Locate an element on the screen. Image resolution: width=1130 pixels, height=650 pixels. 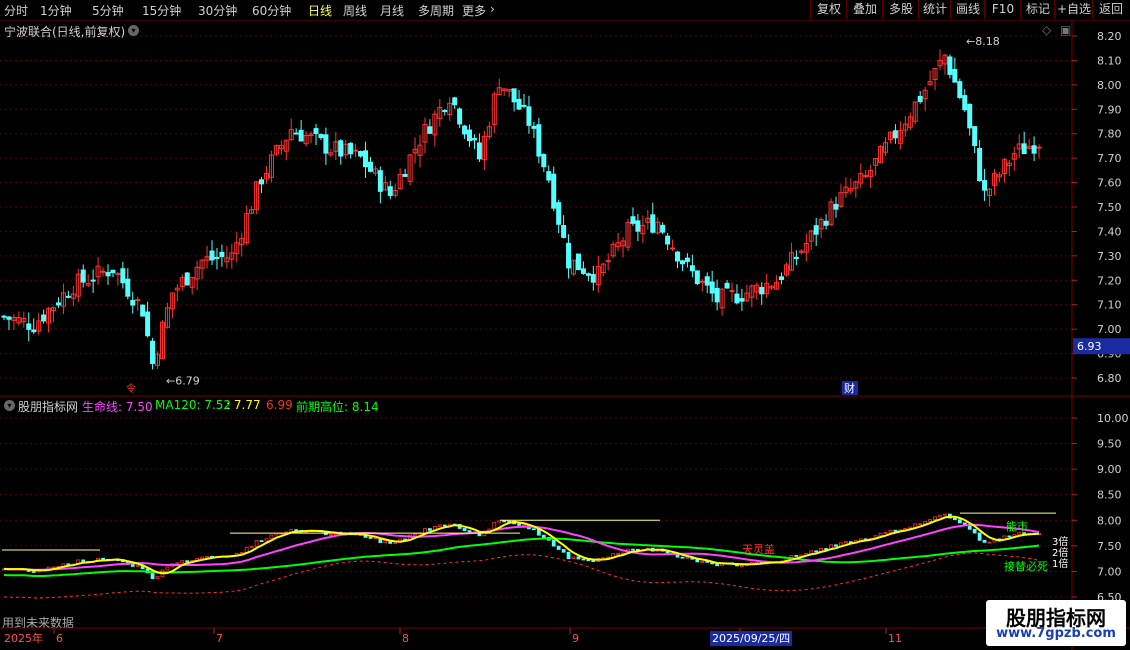
current-price-label: 6.93 is located at coordinates (1089, 346).